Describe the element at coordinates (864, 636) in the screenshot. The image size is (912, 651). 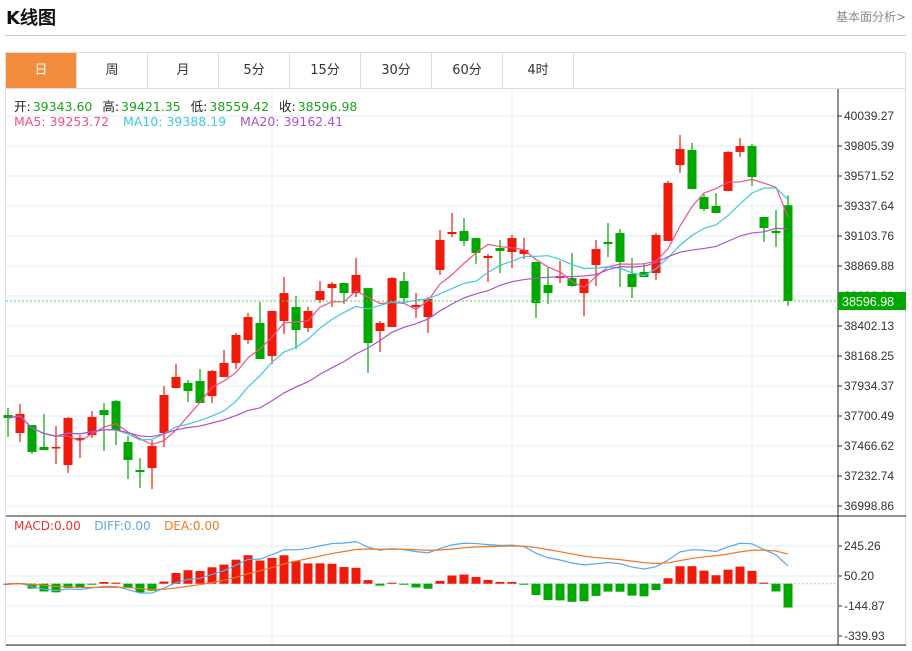
I see `macd-tick-label: -339.93` at that location.